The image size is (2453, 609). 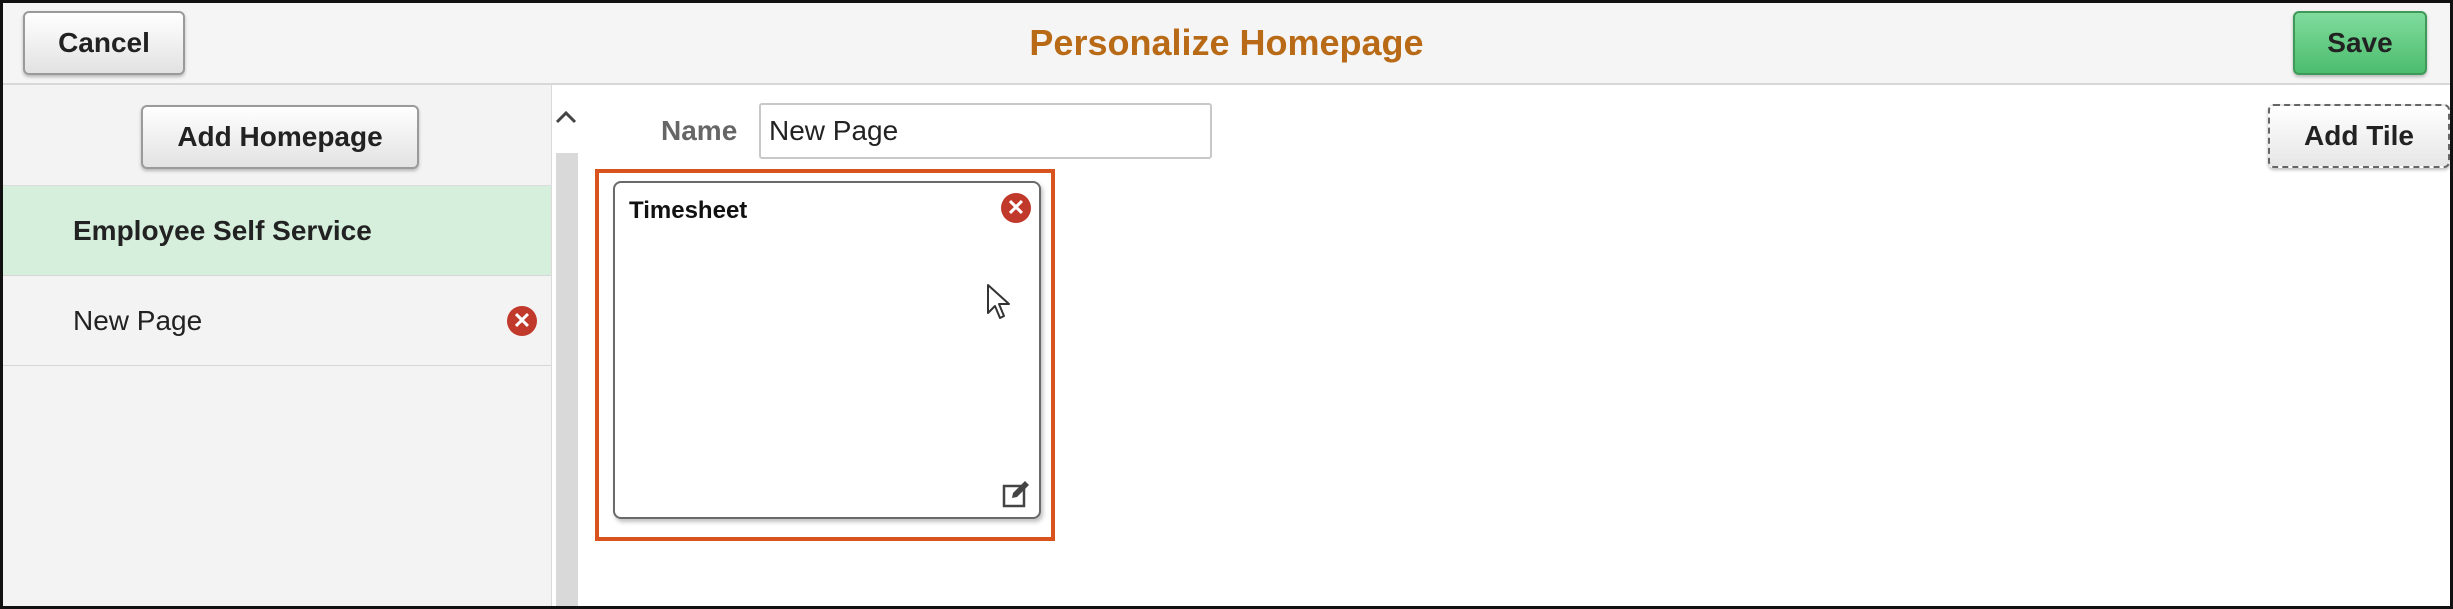 I want to click on scrollbar-track, so click(x=567, y=379).